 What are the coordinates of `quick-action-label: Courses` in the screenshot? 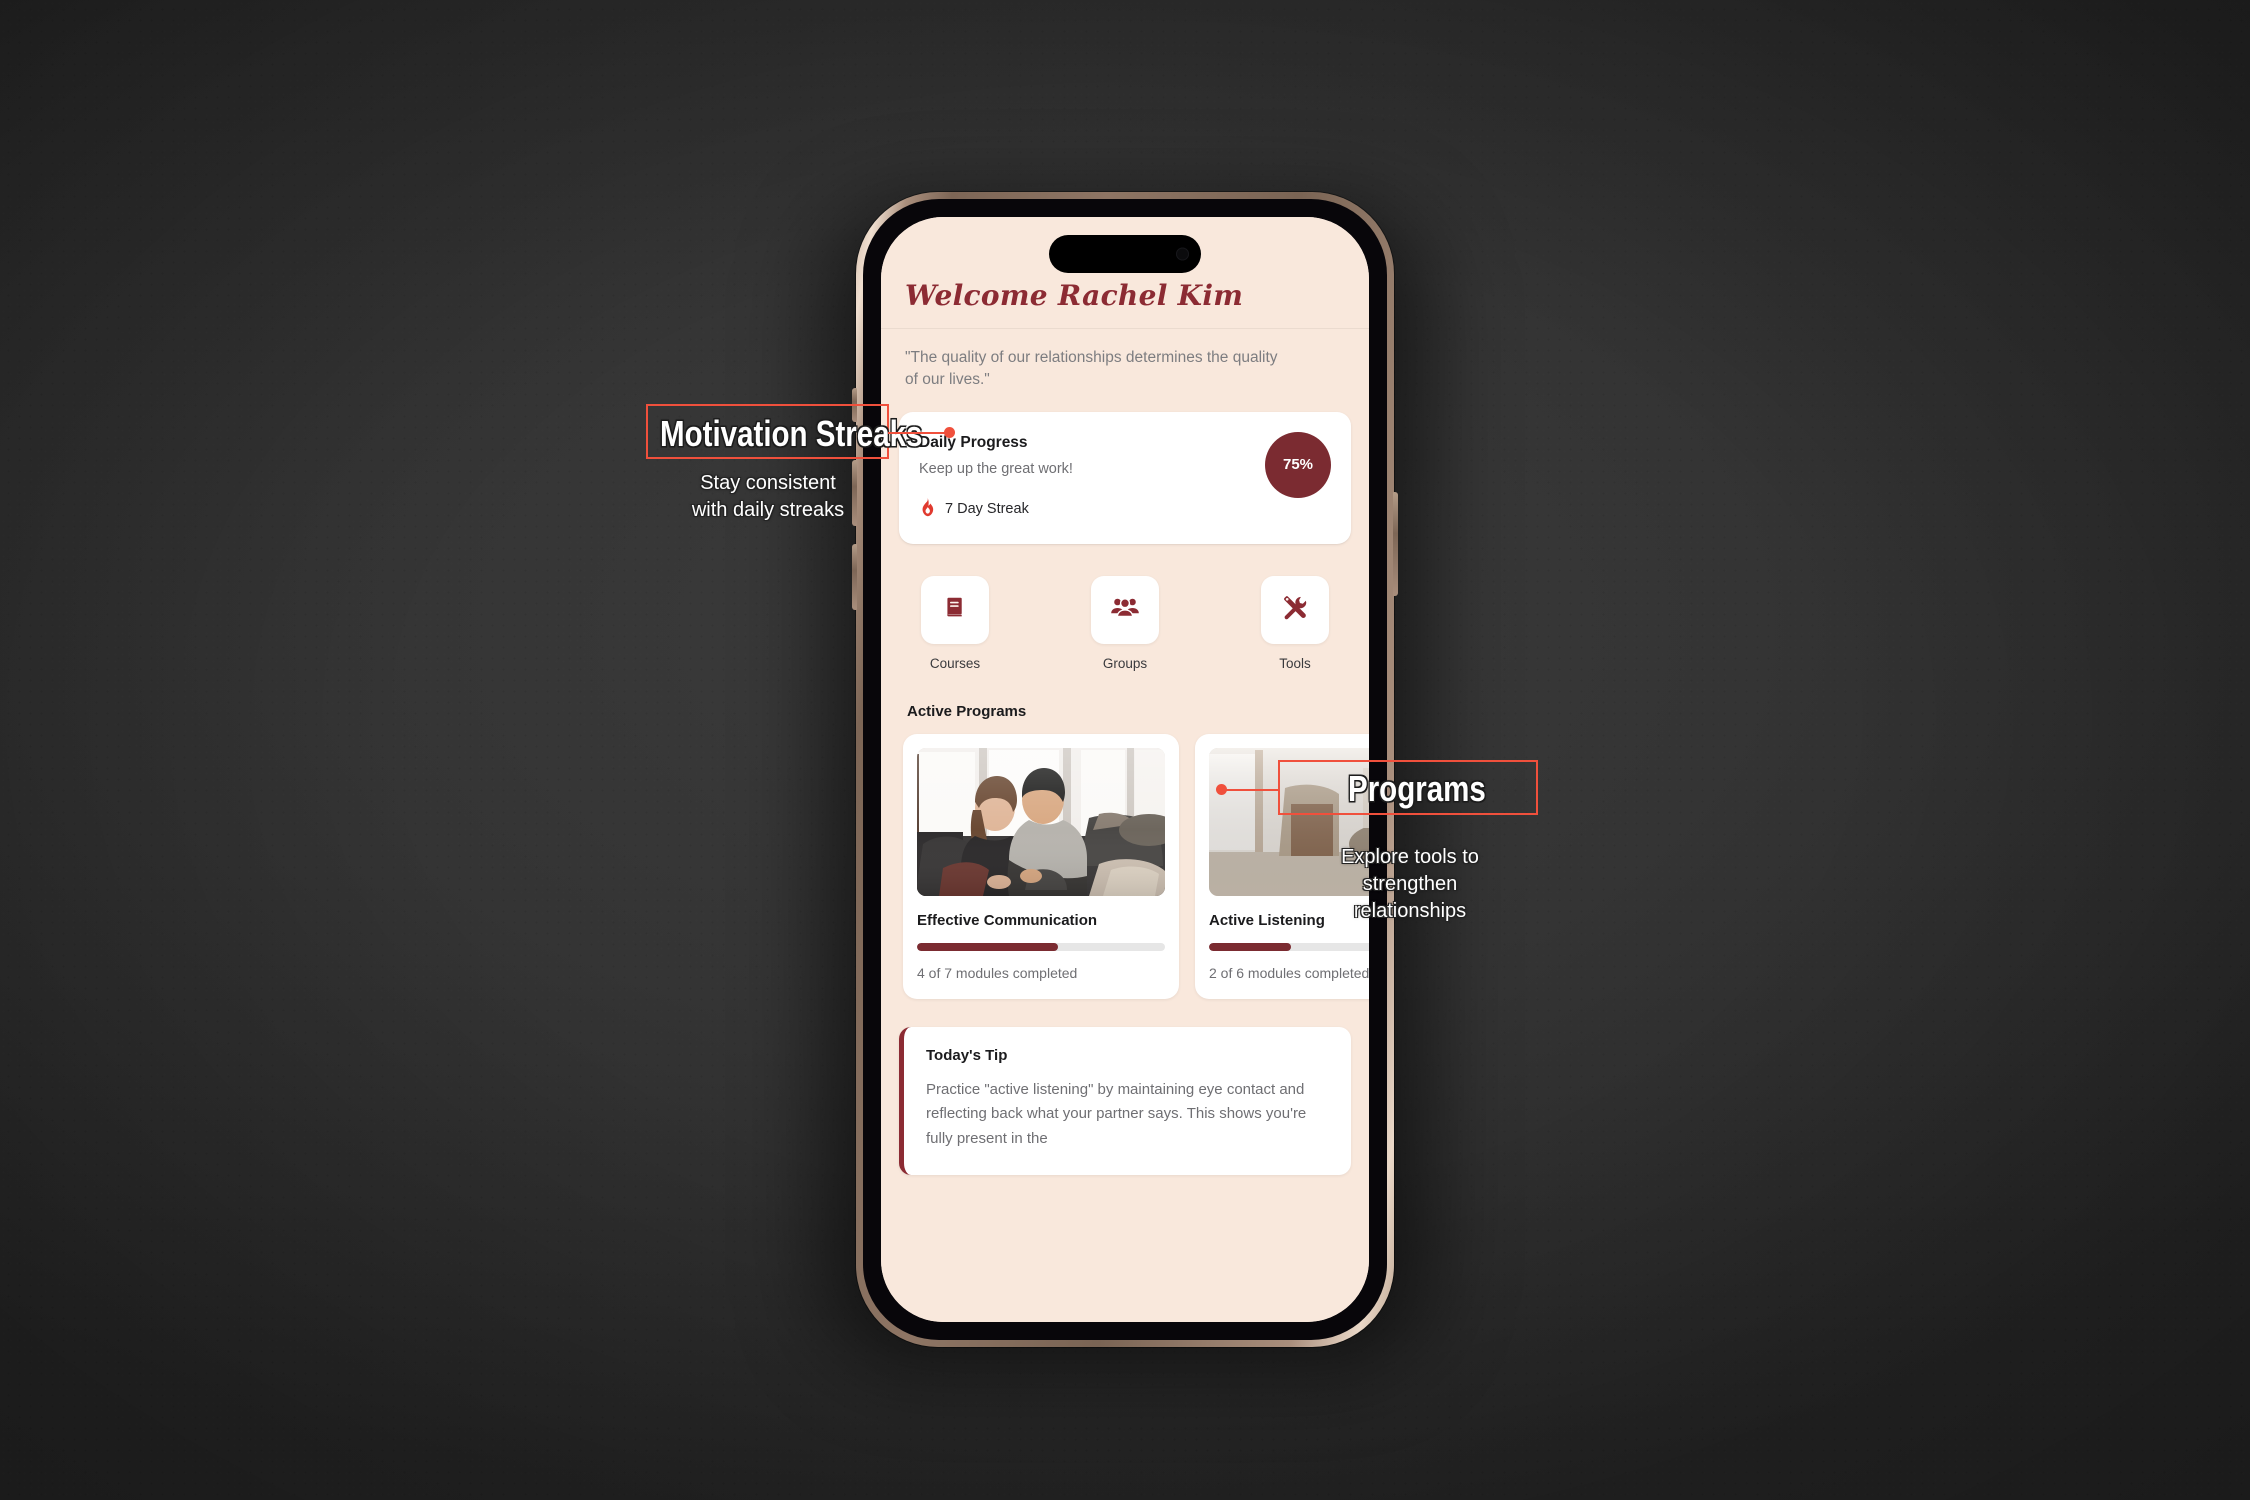 It's located at (955, 663).